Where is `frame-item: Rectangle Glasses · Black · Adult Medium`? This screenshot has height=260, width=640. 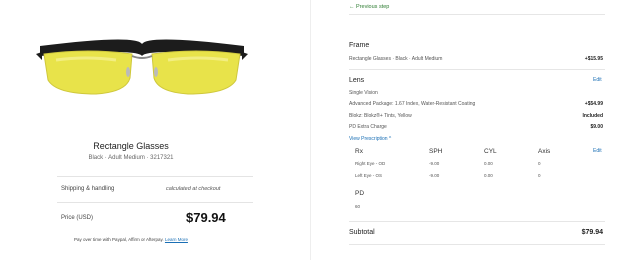
frame-item: Rectangle Glasses · Black · Adult Medium is located at coordinates (396, 59).